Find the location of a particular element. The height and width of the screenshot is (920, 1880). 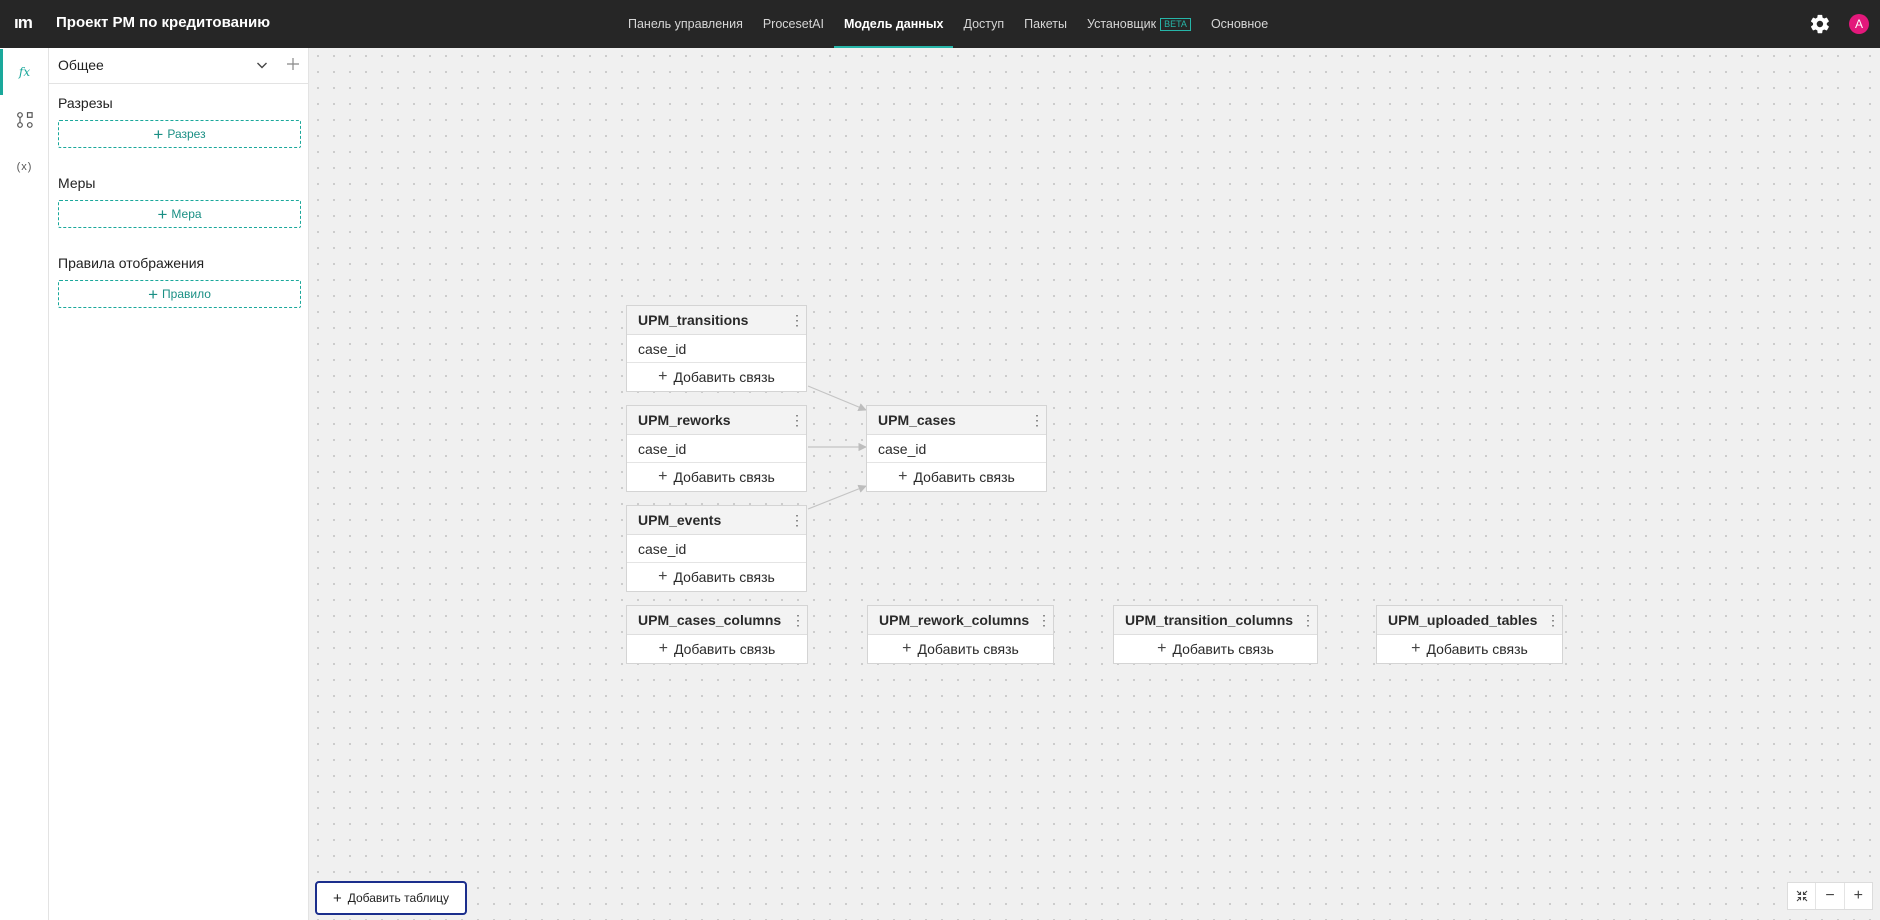

add-icon is located at coordinates (293, 64).